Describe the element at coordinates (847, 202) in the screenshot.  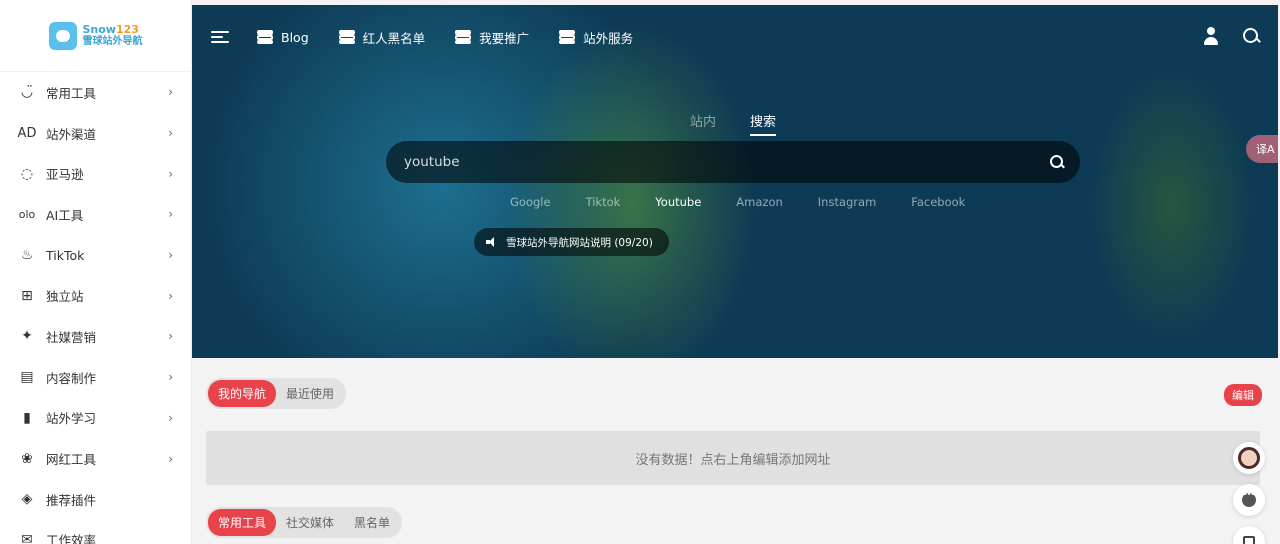
I see `engine-instagram: Instagram` at that location.